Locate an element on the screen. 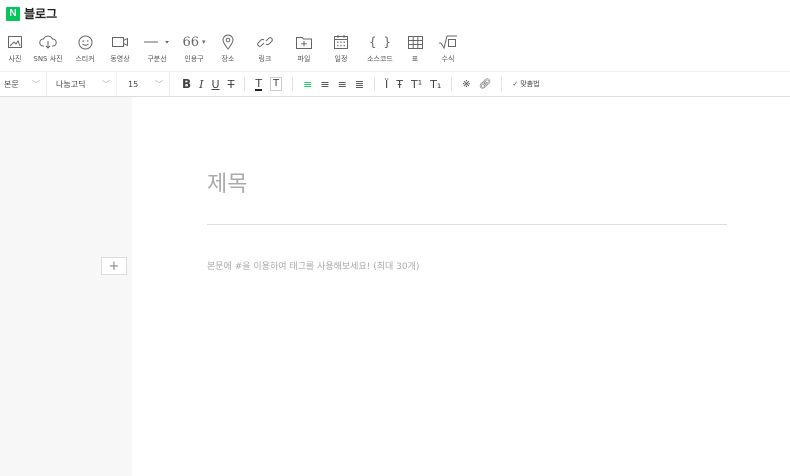 This screenshot has height=476, width=790. paragraph-style-select: 본문 ﹀ is located at coordinates (23, 84).